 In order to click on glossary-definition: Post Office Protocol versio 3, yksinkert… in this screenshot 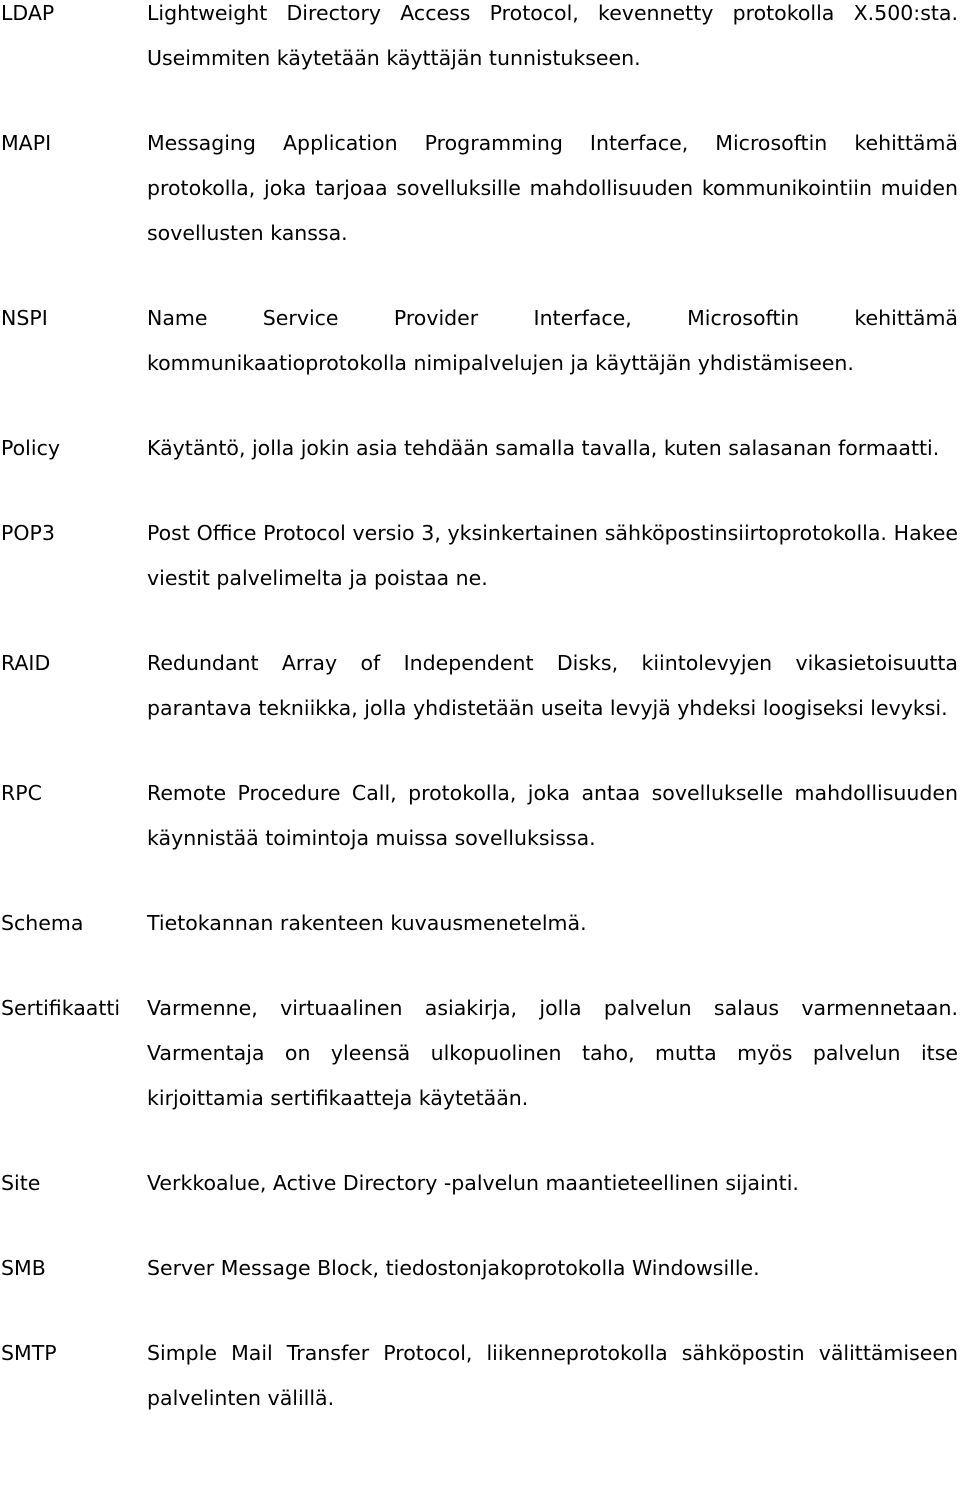, I will do `click(552, 555)`.